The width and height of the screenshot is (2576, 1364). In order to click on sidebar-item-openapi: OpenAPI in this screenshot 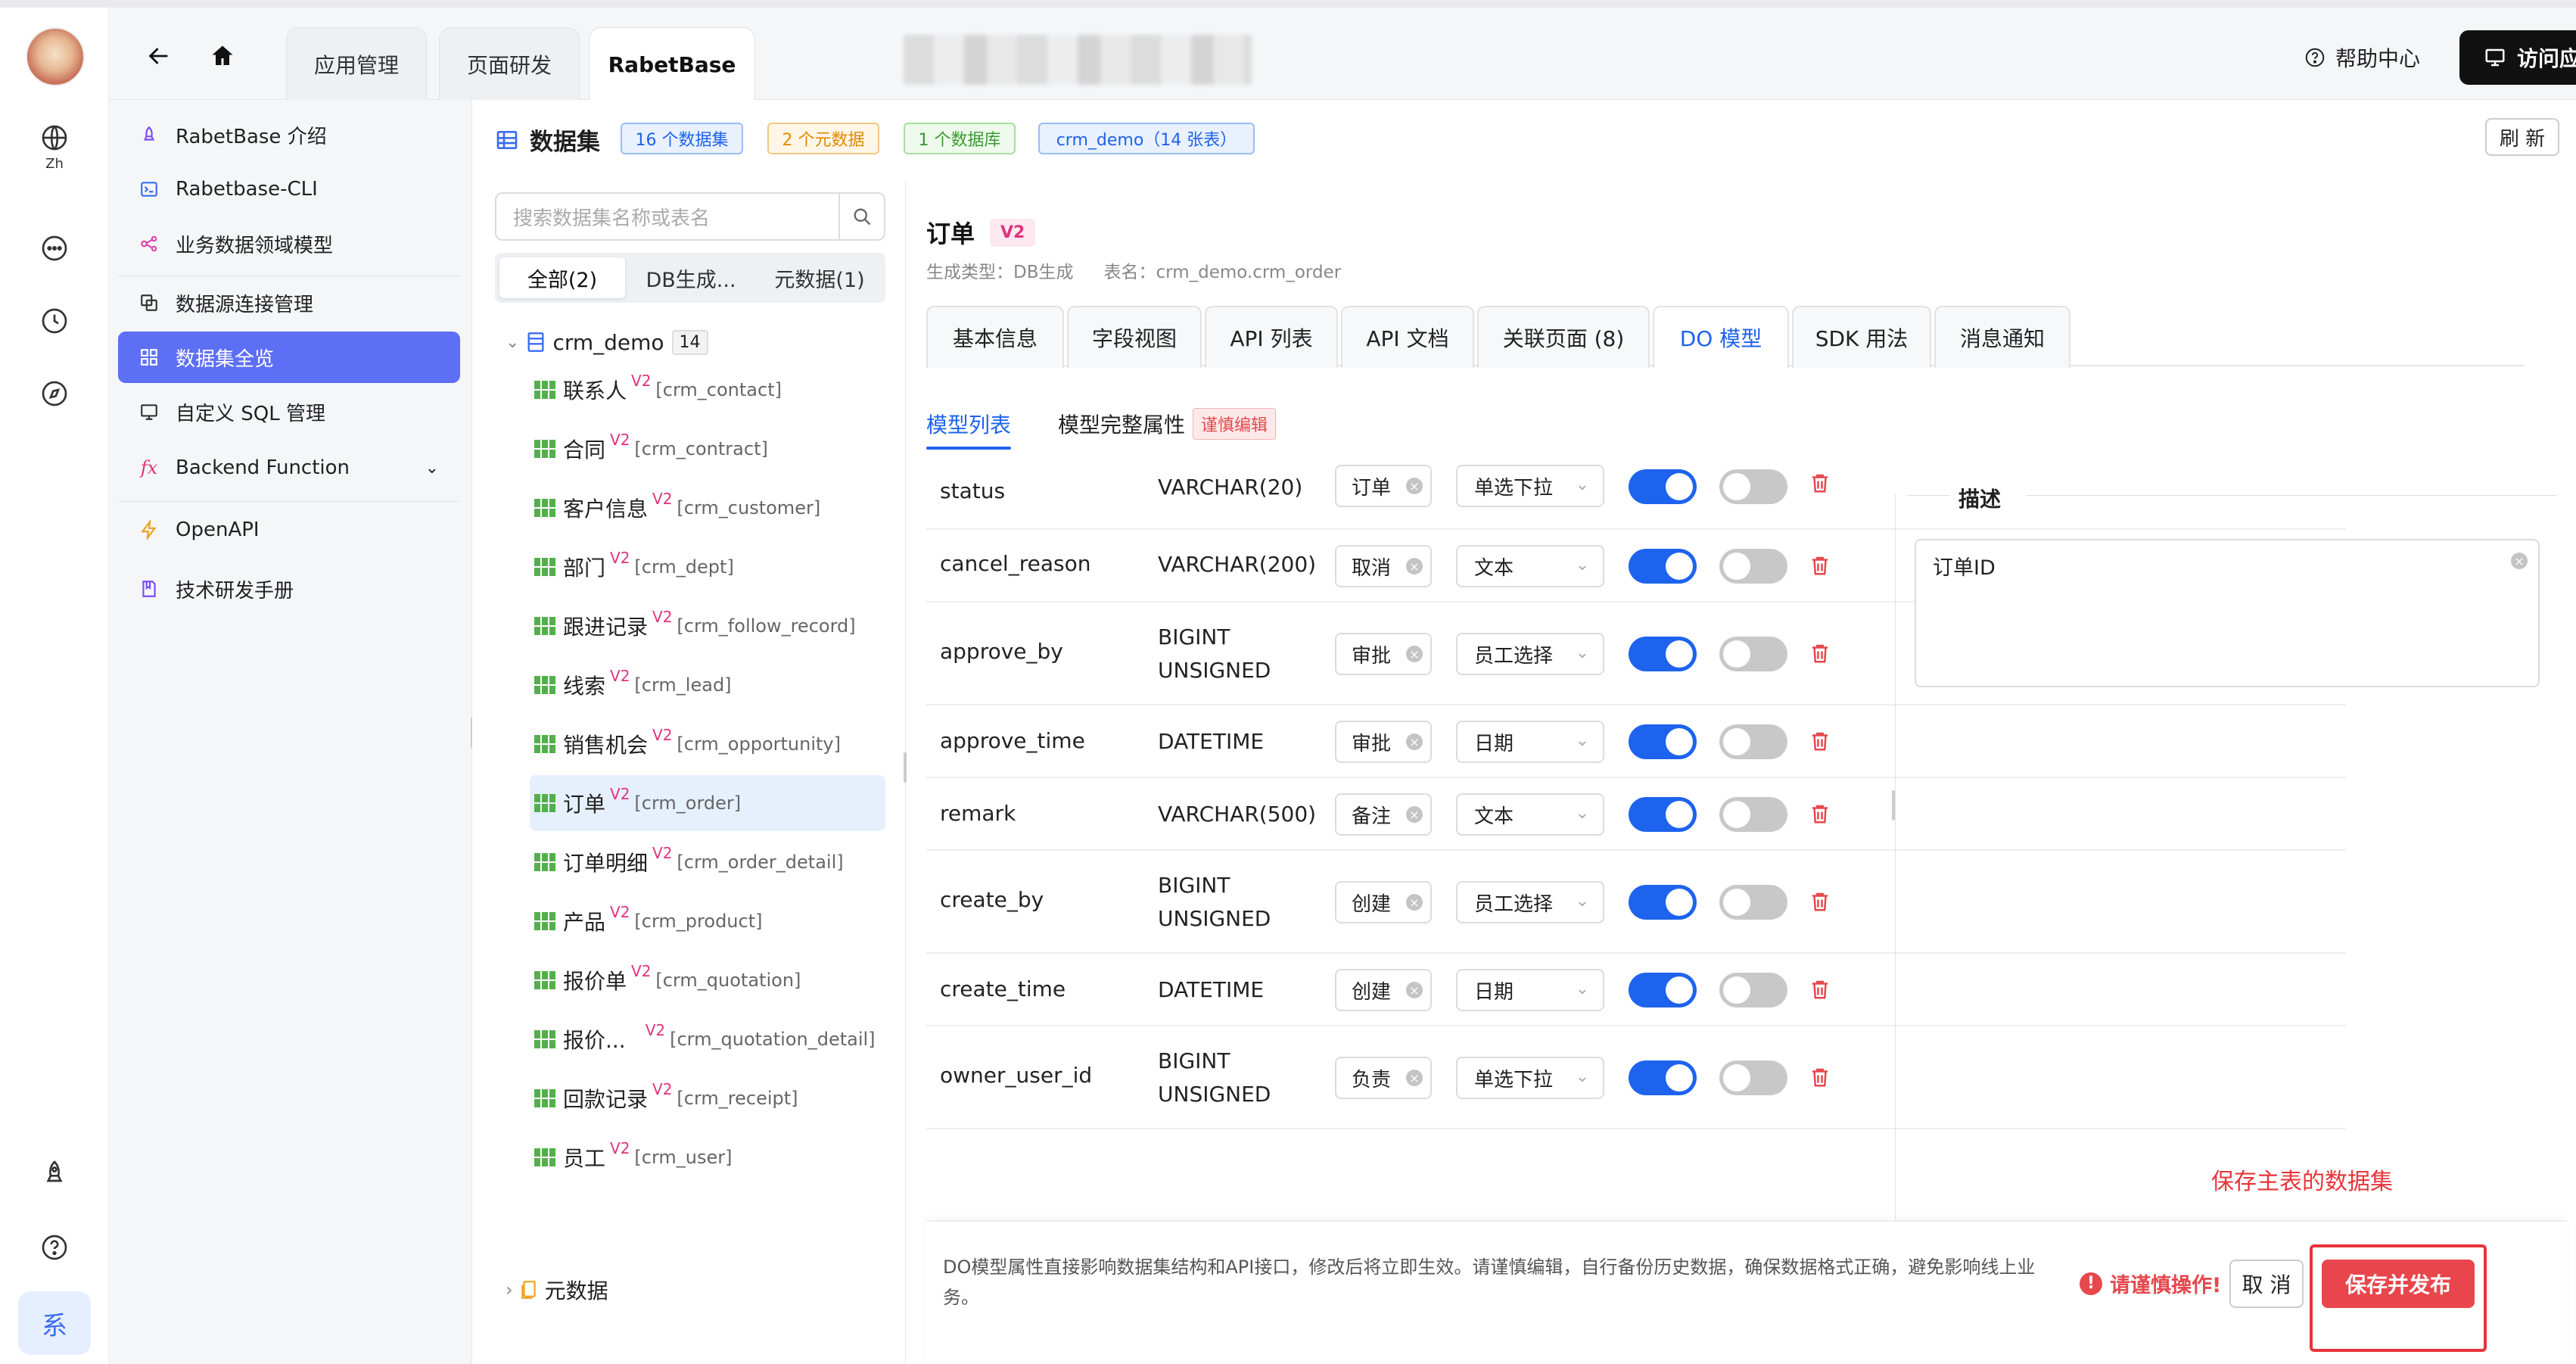, I will do `click(289, 530)`.